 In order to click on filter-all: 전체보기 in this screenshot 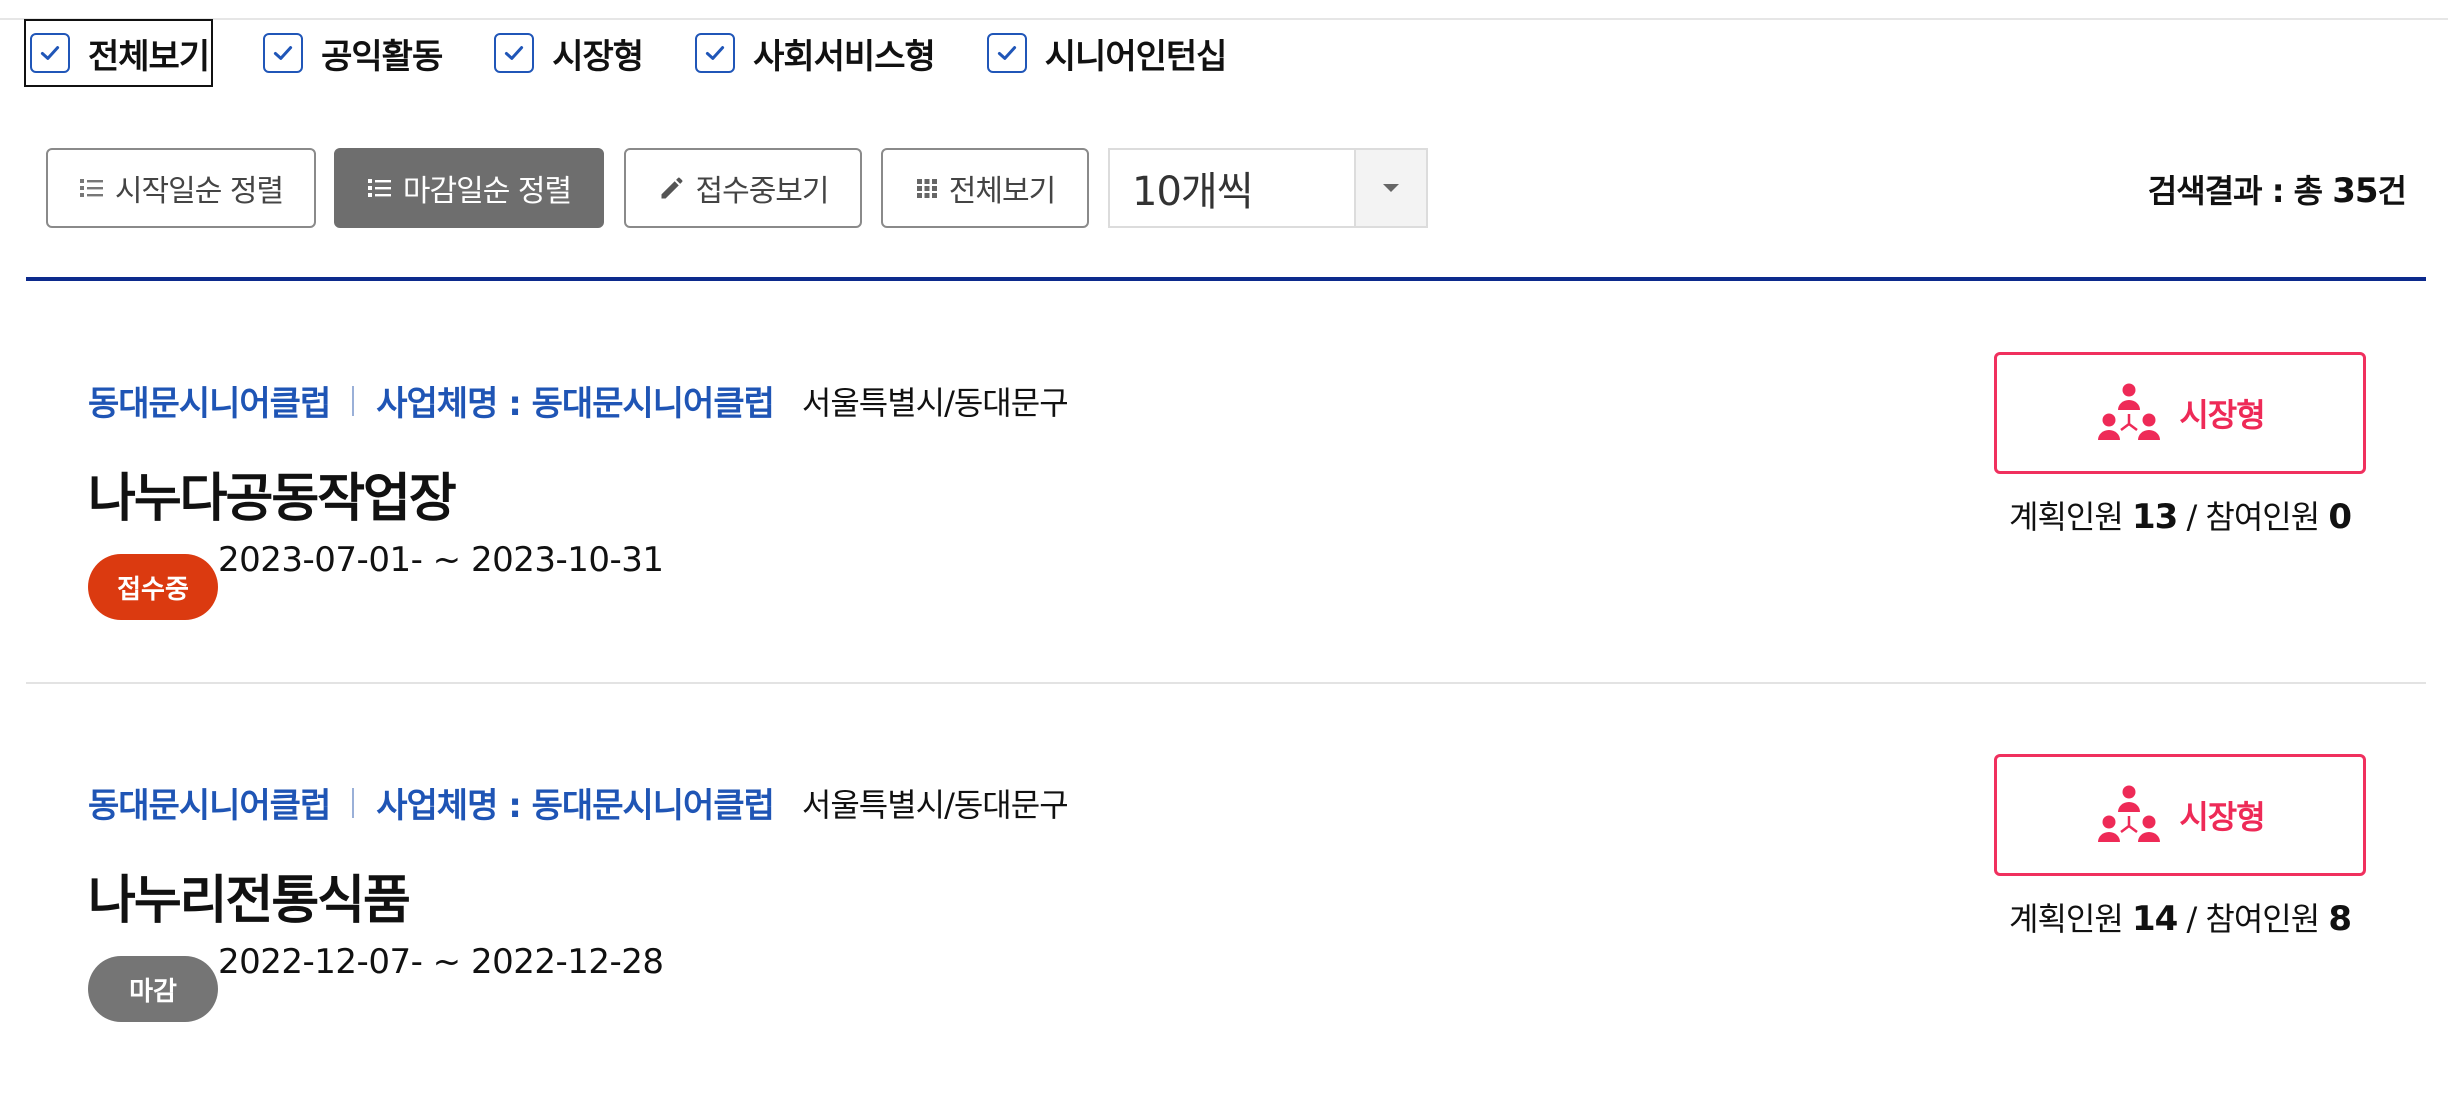, I will do `click(118, 53)`.